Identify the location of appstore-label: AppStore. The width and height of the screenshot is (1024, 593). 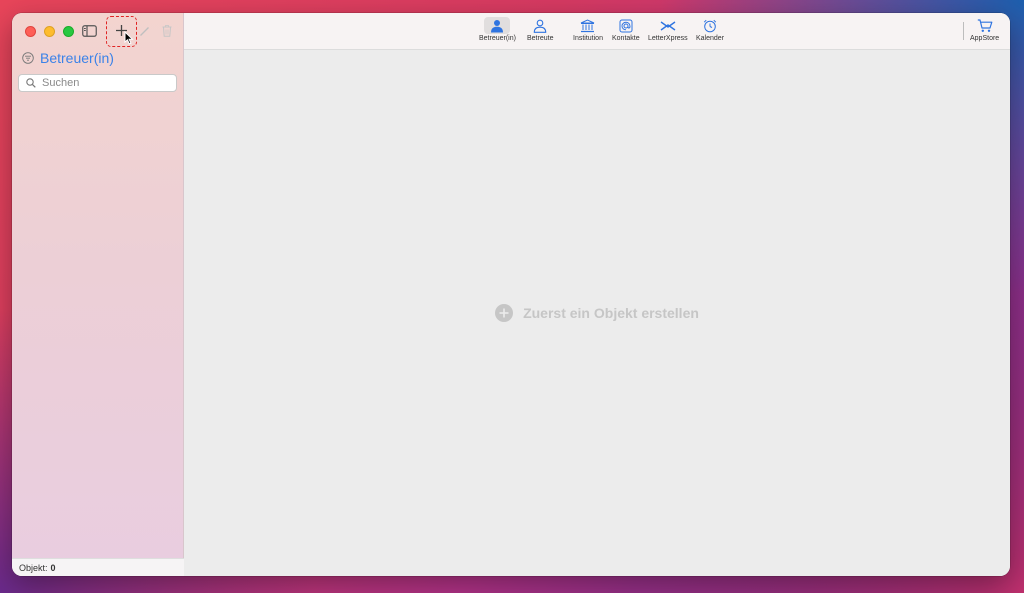
(985, 38).